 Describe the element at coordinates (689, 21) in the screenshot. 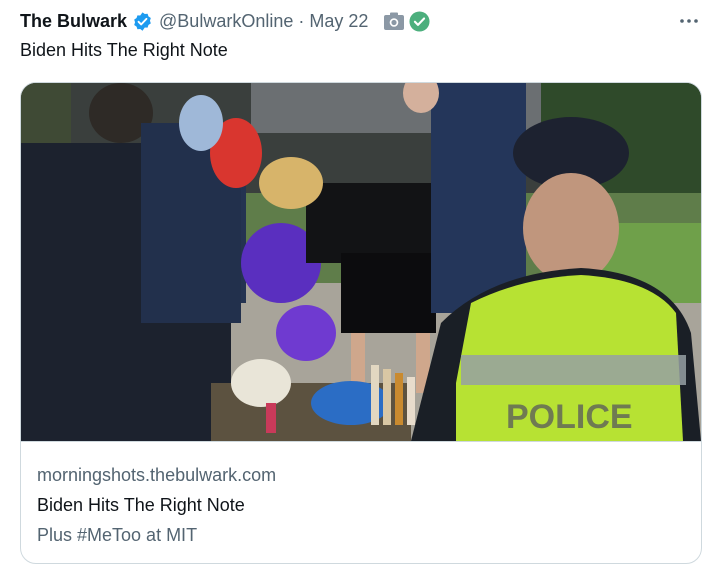

I see `more-options-icon` at that location.